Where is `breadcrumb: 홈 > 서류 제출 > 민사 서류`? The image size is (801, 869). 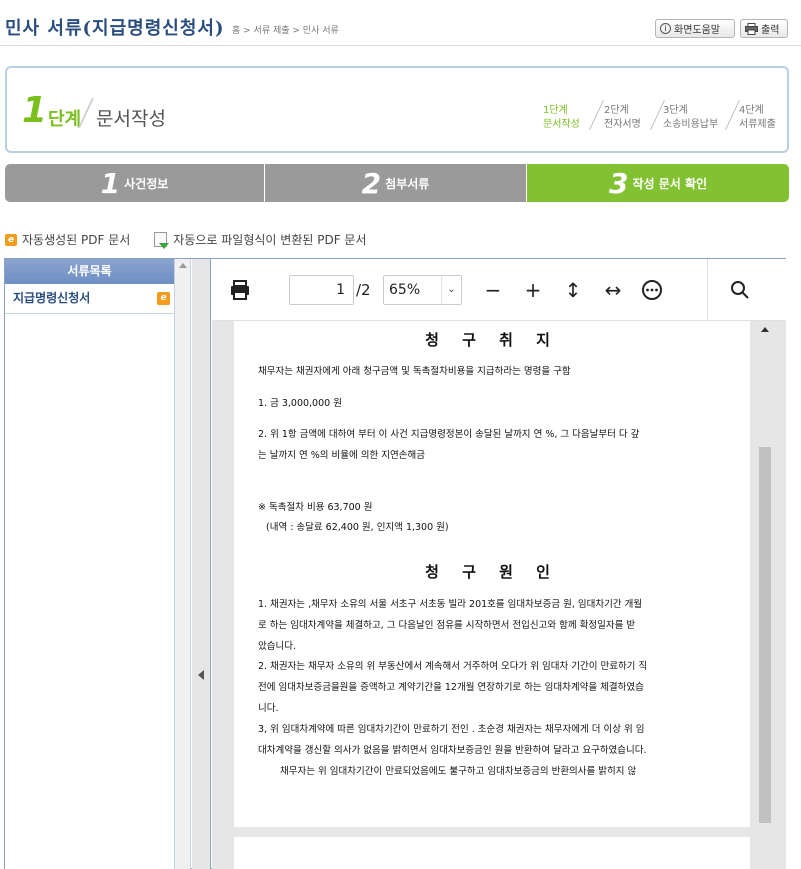 breadcrumb: 홈 > 서류 제출 > 민사 서류 is located at coordinates (285, 31).